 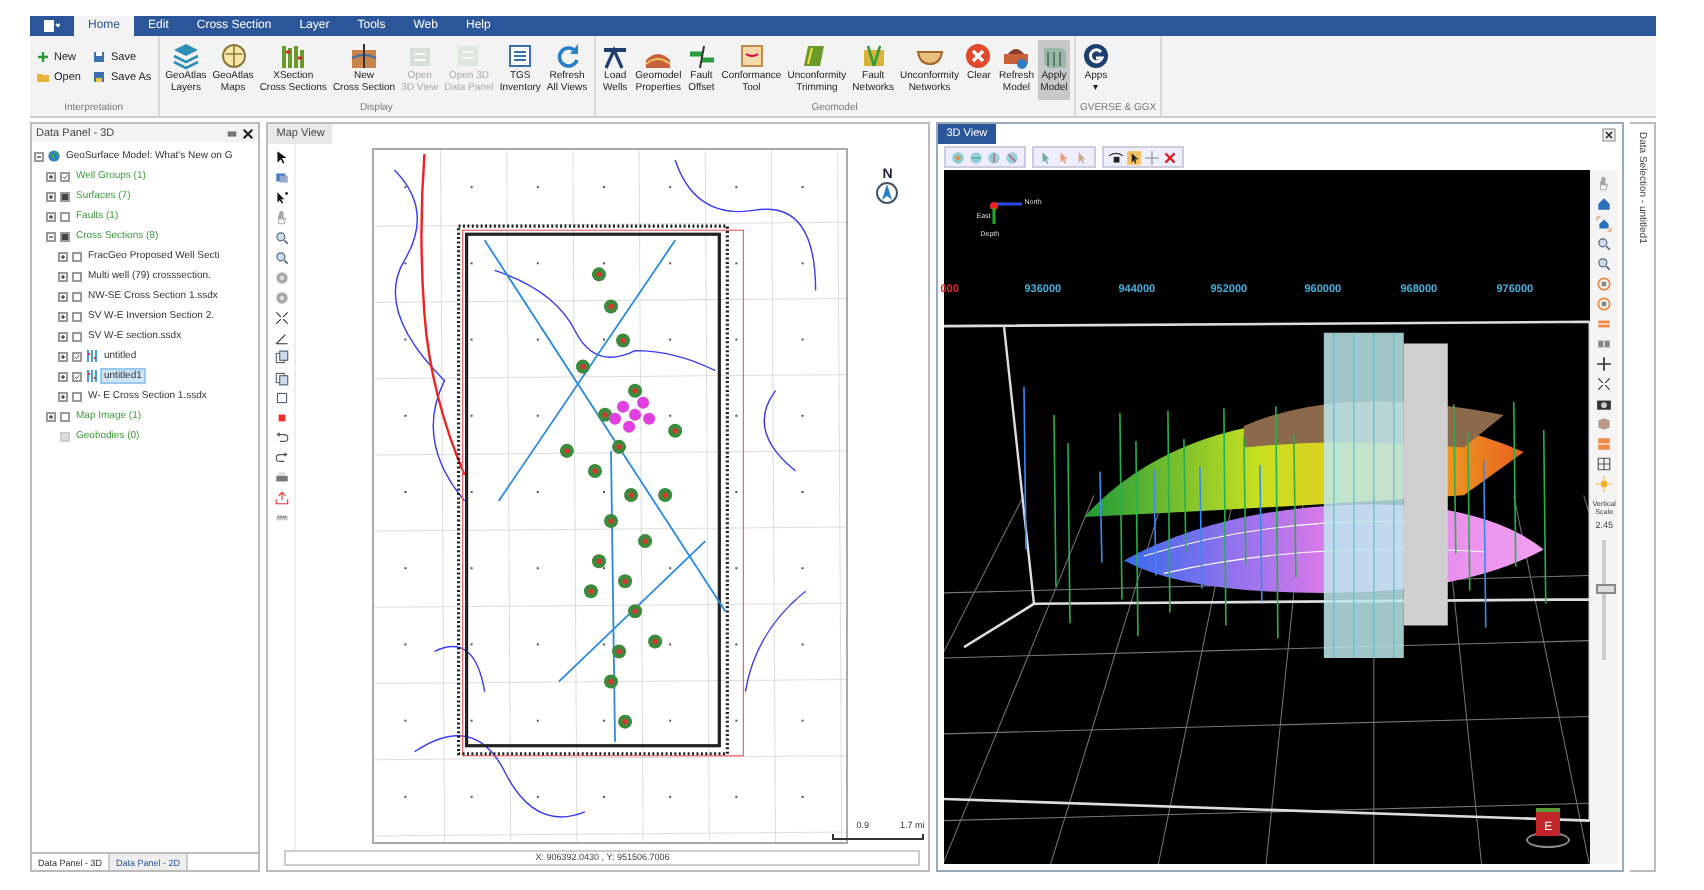 What do you see at coordinates (293, 56) in the screenshot?
I see `well-logs-icon` at bounding box center [293, 56].